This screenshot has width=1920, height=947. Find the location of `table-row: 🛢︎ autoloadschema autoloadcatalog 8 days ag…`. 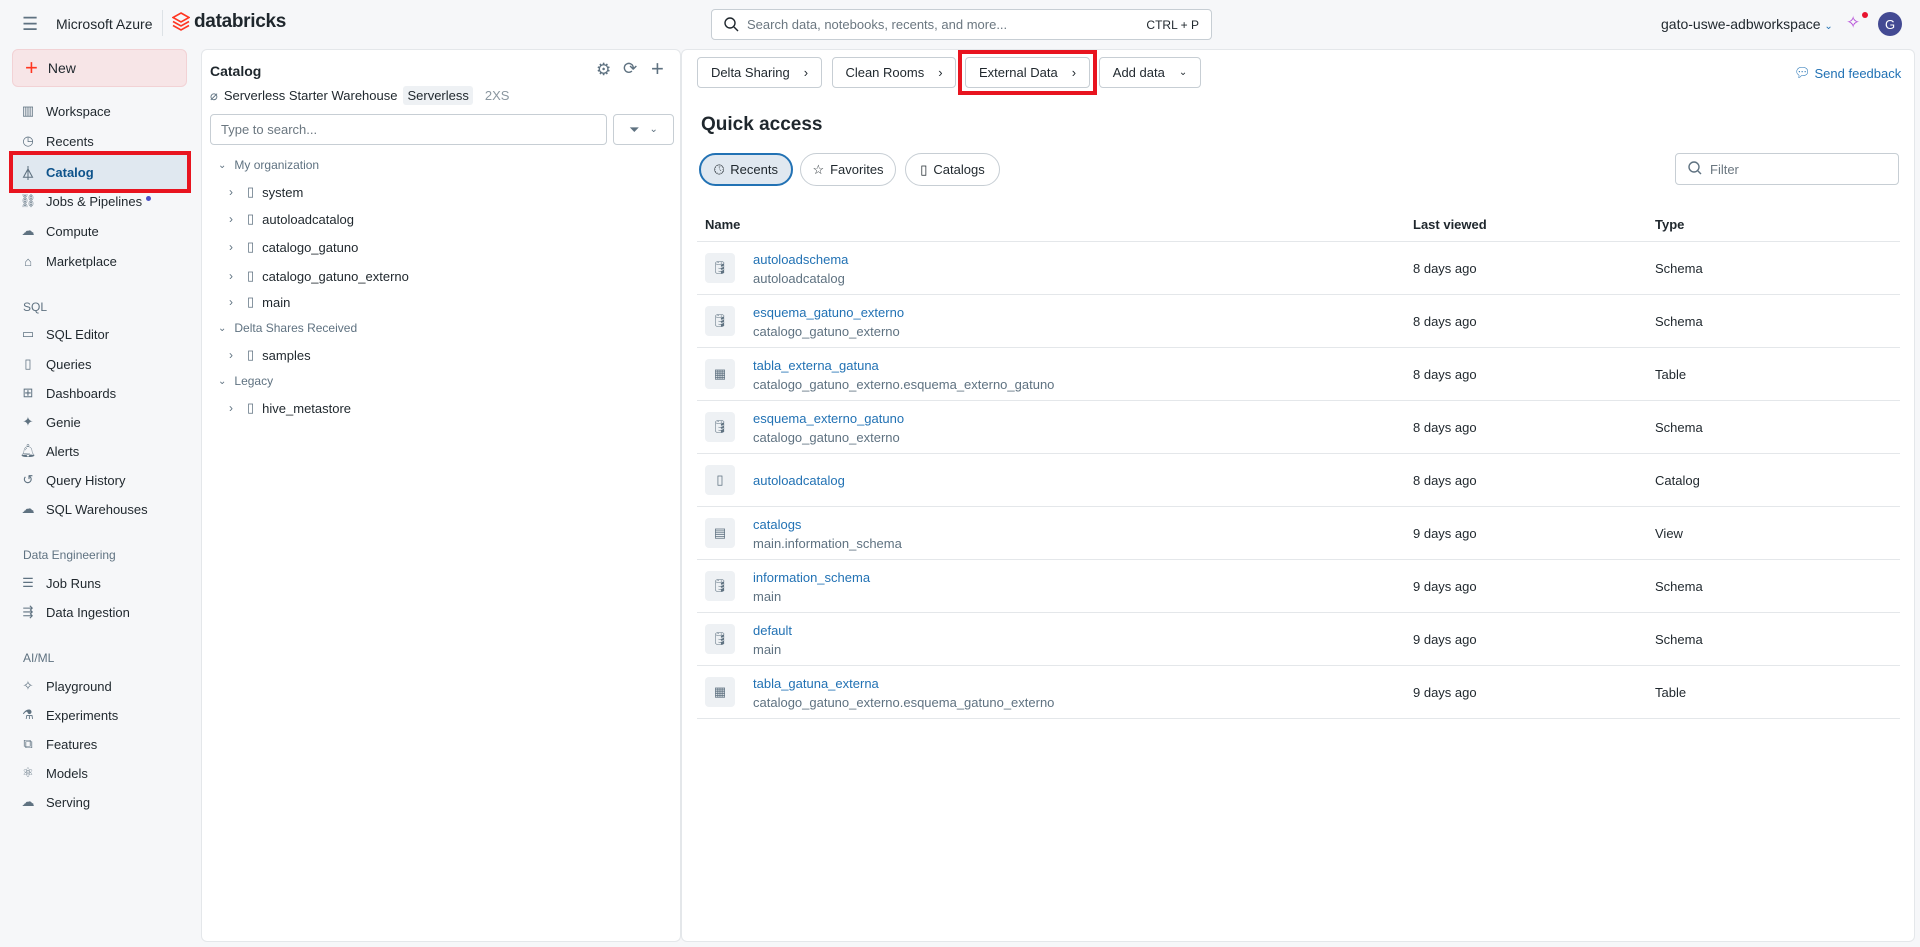

table-row: 🛢︎ autoloadschema autoloadcatalog 8 days ag… is located at coordinates (1298, 268).